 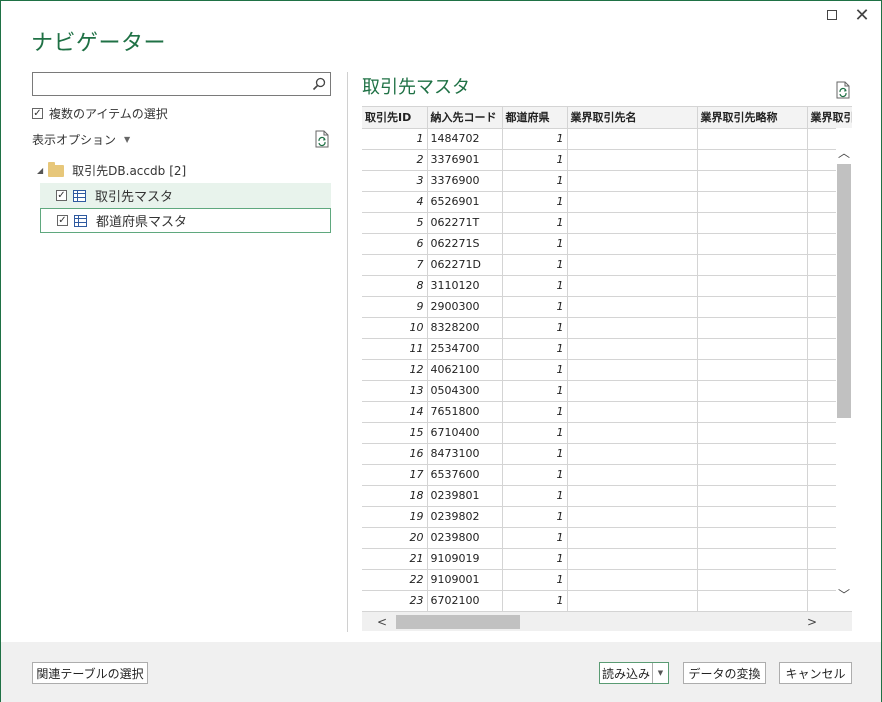 What do you see at coordinates (37, 113) in the screenshot?
I see `multi-select-checkbox: ✓` at bounding box center [37, 113].